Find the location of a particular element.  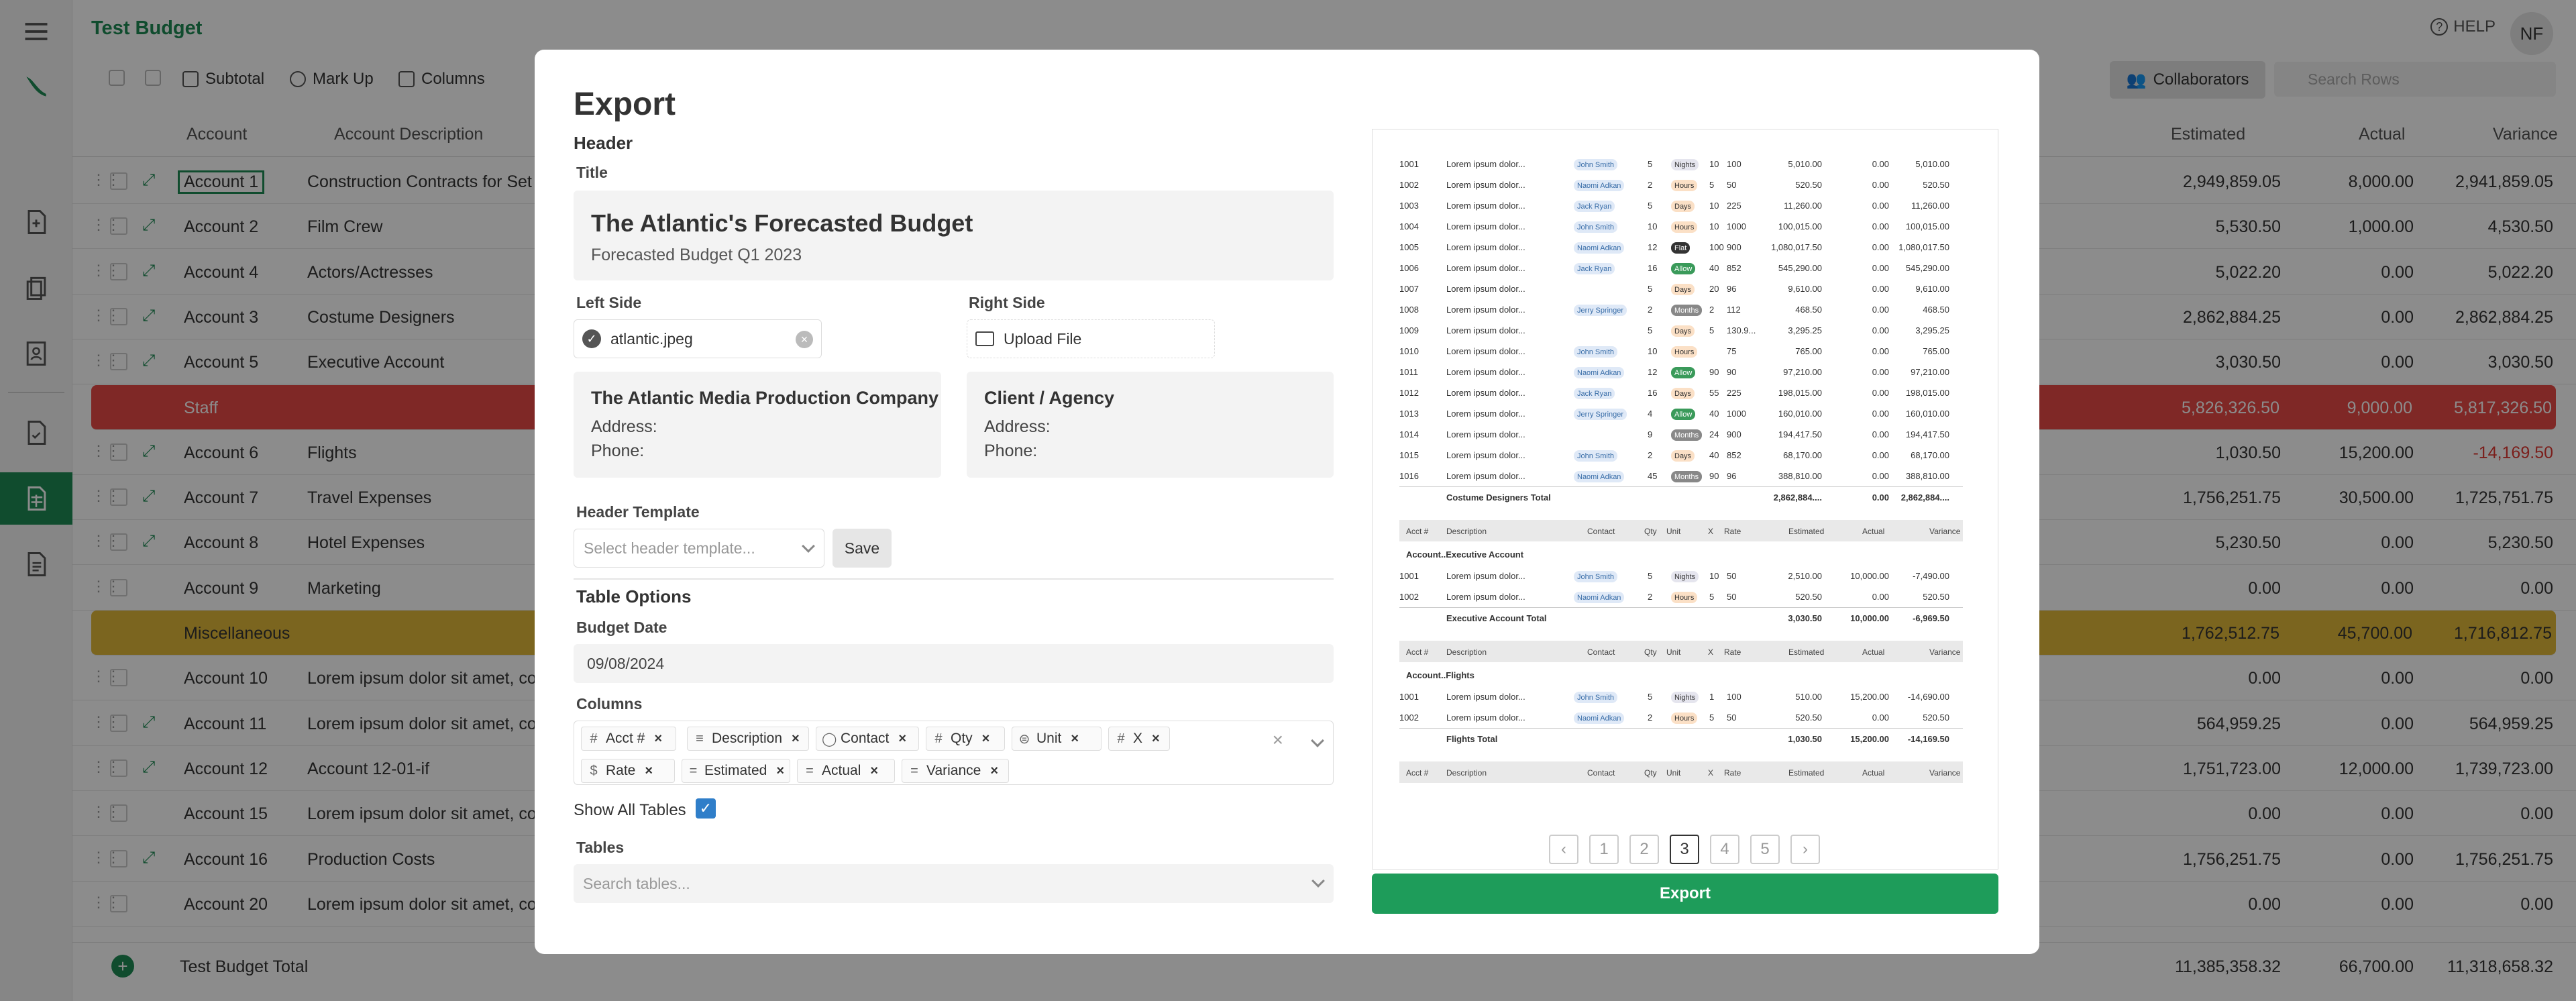

preview-cell: 0.00 is located at coordinates (1880, 289).